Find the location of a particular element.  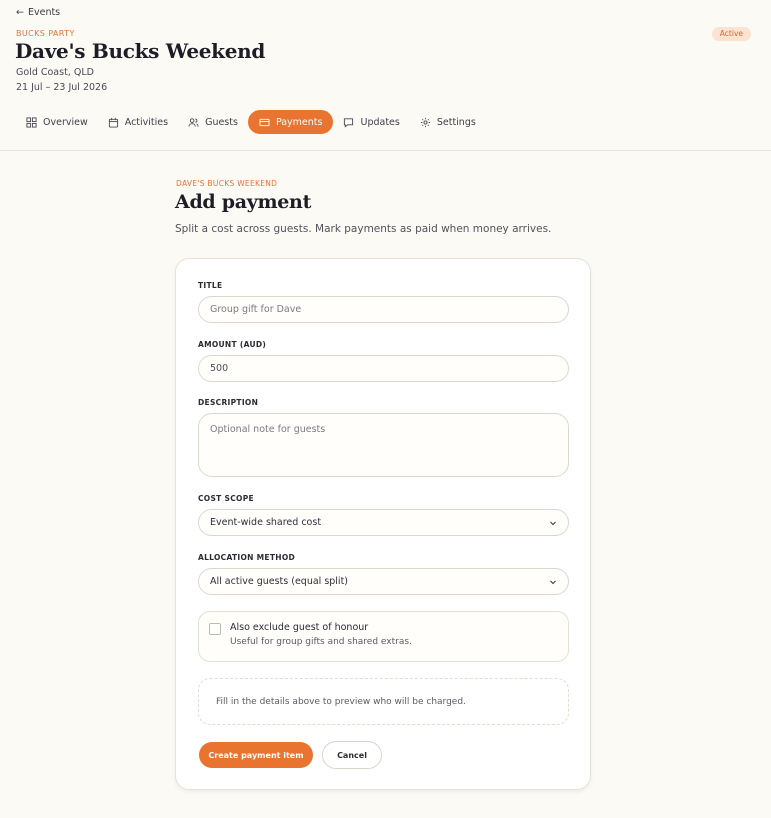

status-badge: Active is located at coordinates (731, 34).